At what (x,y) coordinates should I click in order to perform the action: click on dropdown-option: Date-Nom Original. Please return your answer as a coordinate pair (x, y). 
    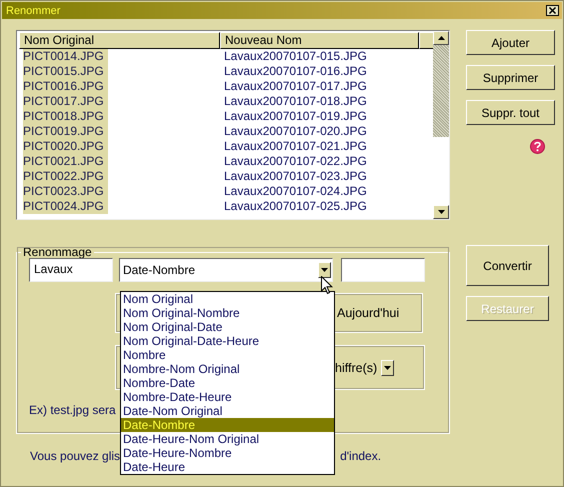
    Looking at the image, I should click on (227, 411).